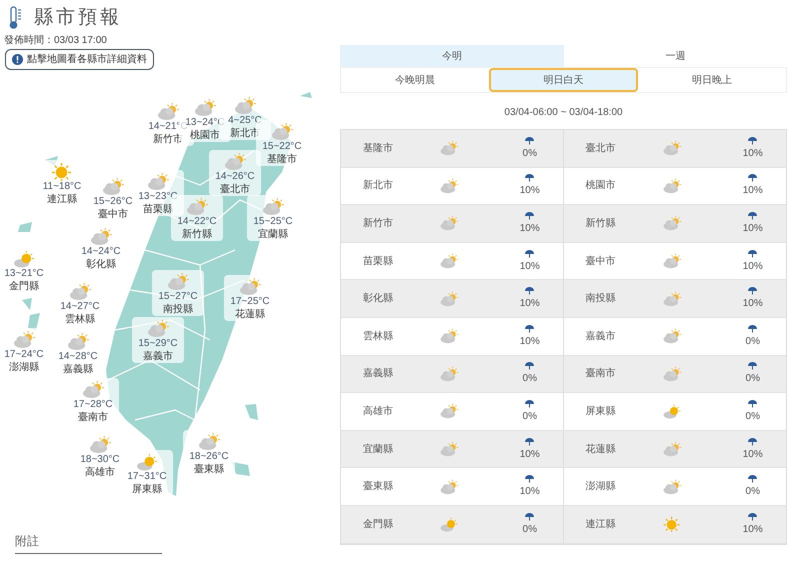  I want to click on temperature-range: 15~29°C, so click(158, 344).